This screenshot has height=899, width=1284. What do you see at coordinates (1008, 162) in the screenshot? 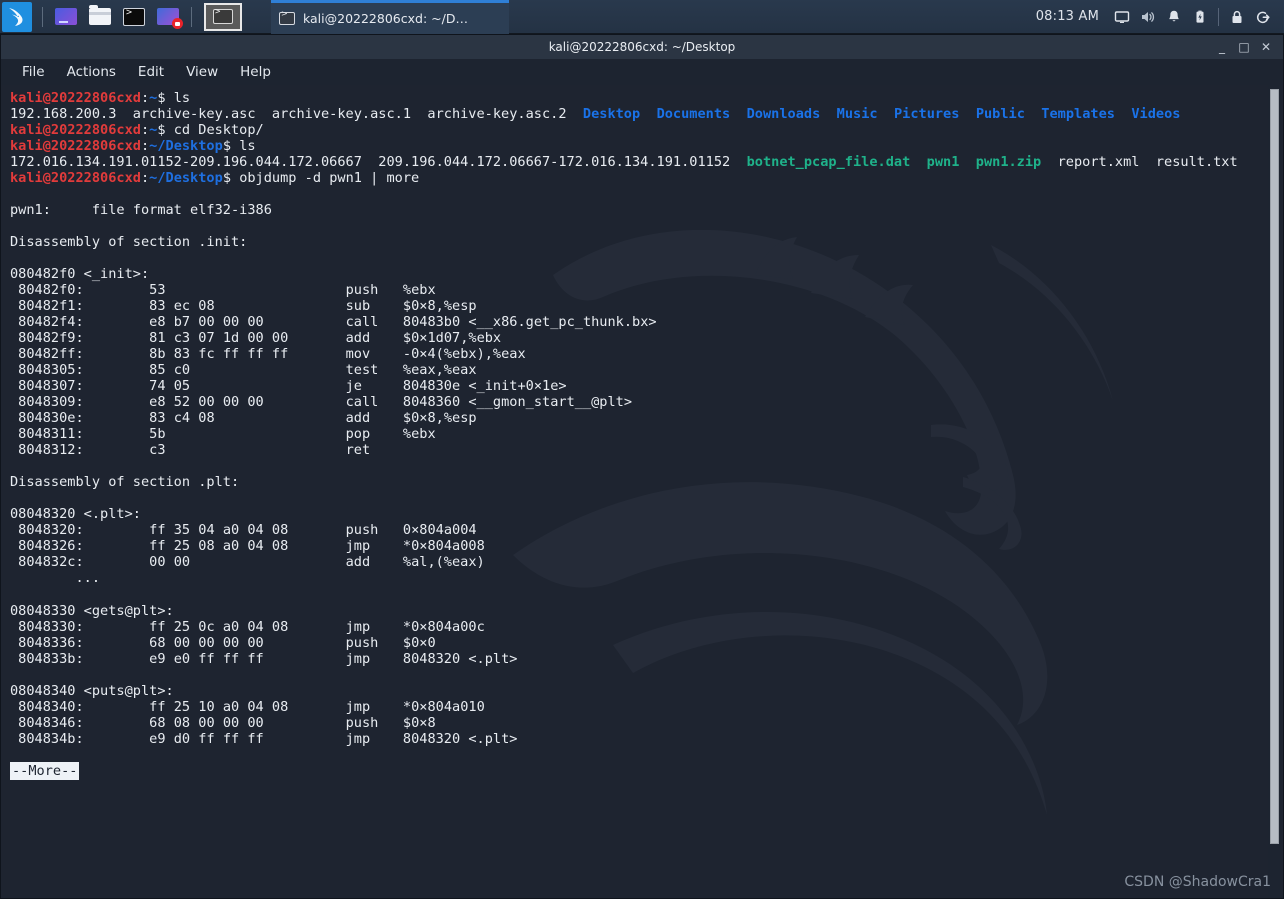
I see `ls-file-pwn1-zip: pwn1.zip` at bounding box center [1008, 162].